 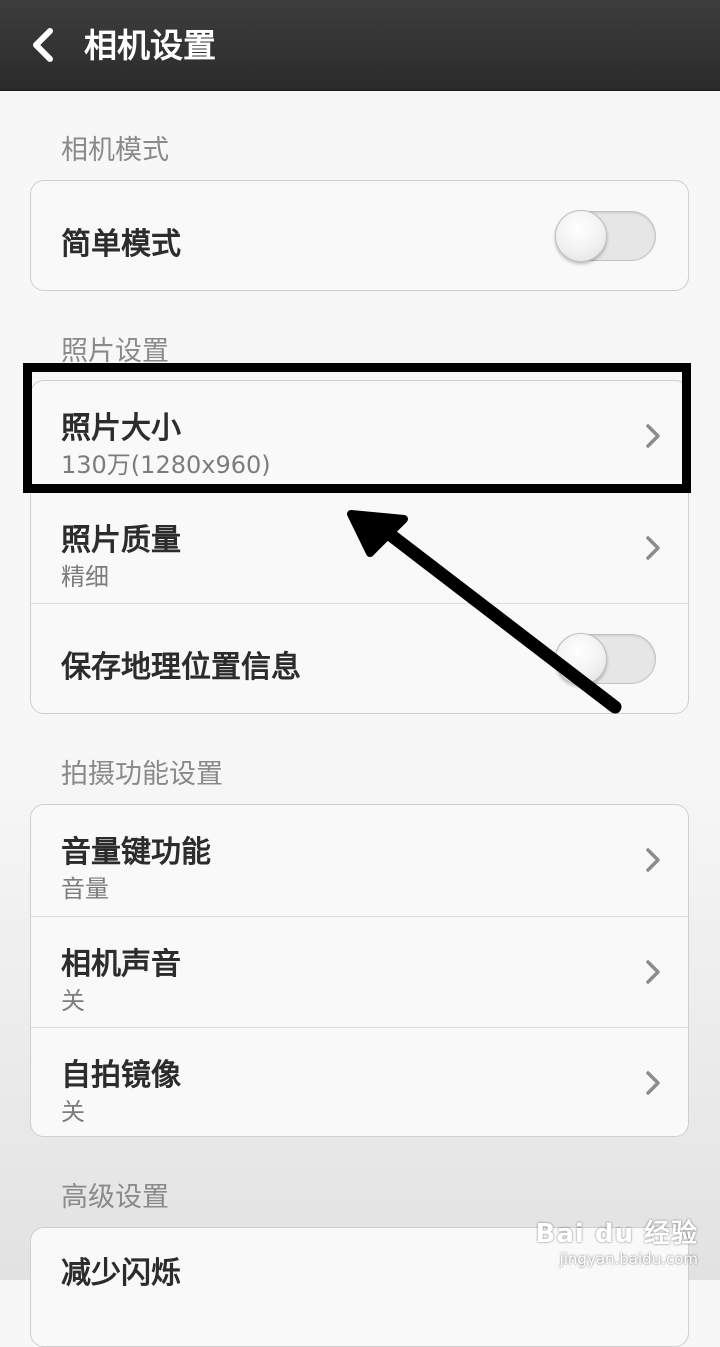 I want to click on save-location-toggle, so click(x=605, y=659).